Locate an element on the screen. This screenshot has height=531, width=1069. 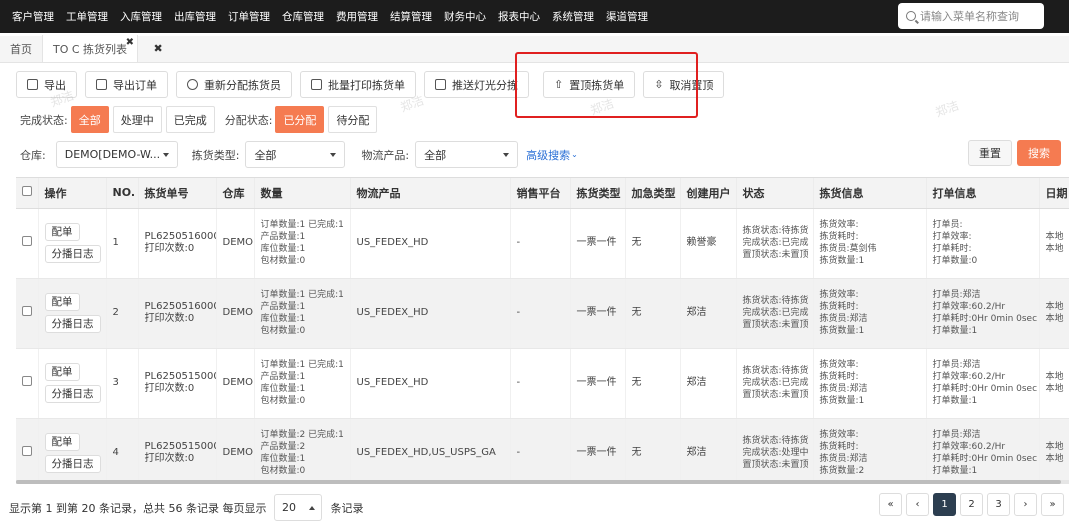
print-info-line: 打单数量:1 is located at coordinates (955, 471).